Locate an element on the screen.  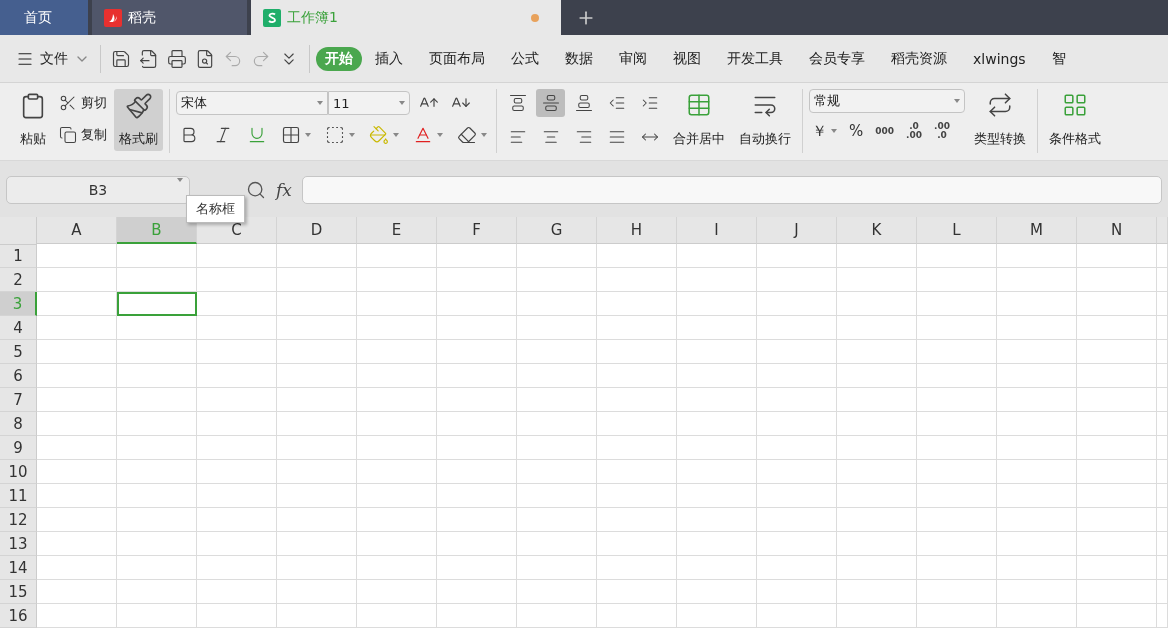
ribbon-tab: 稻壳资源 is located at coordinates (919, 58).